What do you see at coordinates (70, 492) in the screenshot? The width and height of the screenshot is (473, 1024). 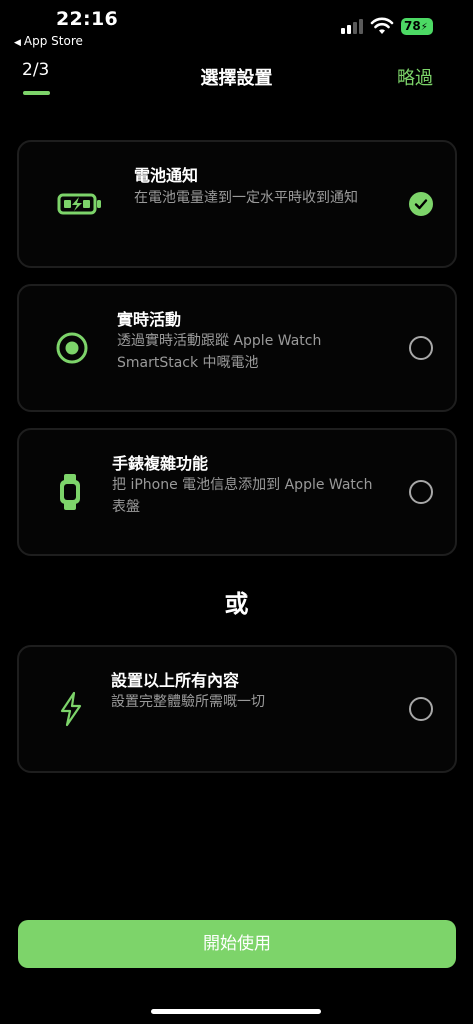 I see `apple-watch-icon` at bounding box center [70, 492].